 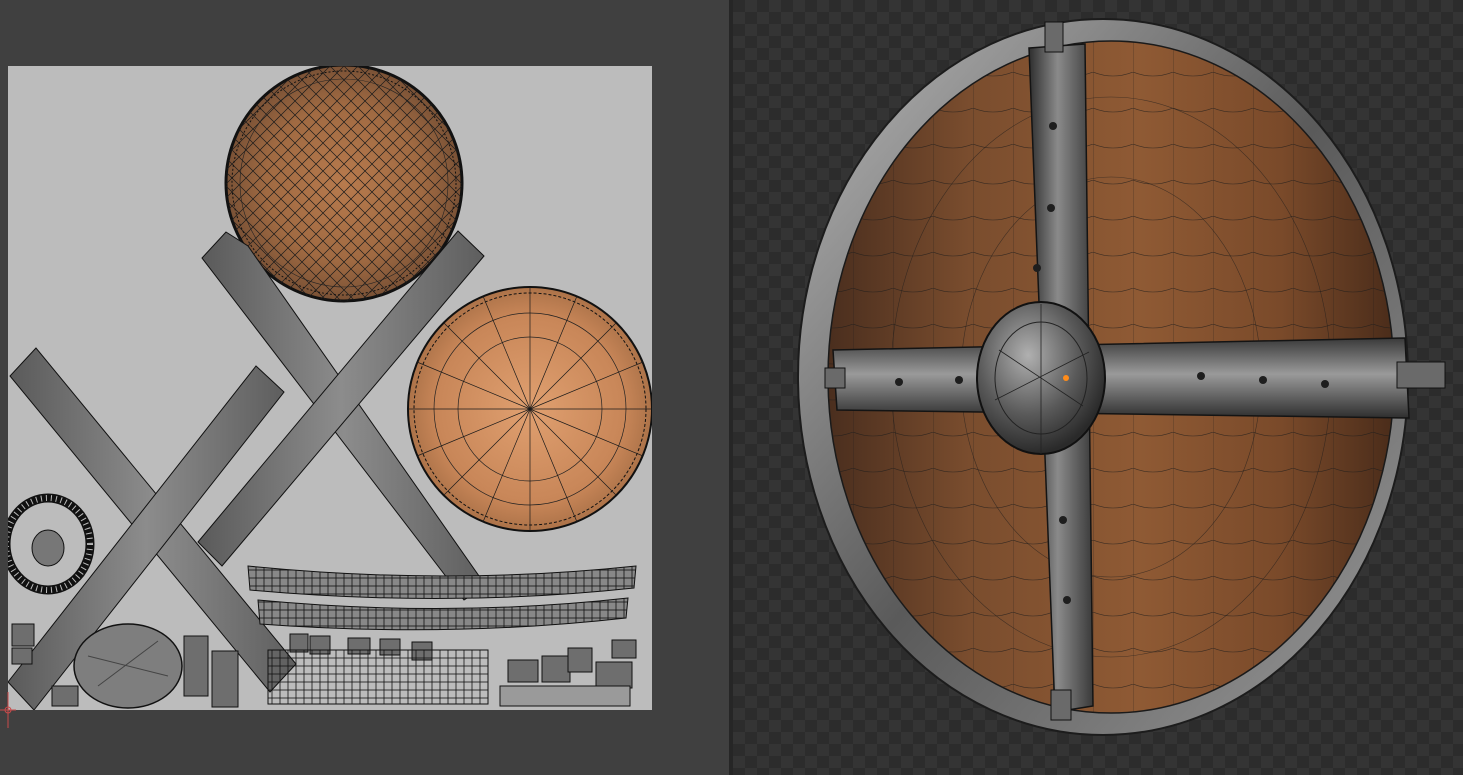 What do you see at coordinates (1066, 378) in the screenshot?
I see `object-origin-icon` at bounding box center [1066, 378].